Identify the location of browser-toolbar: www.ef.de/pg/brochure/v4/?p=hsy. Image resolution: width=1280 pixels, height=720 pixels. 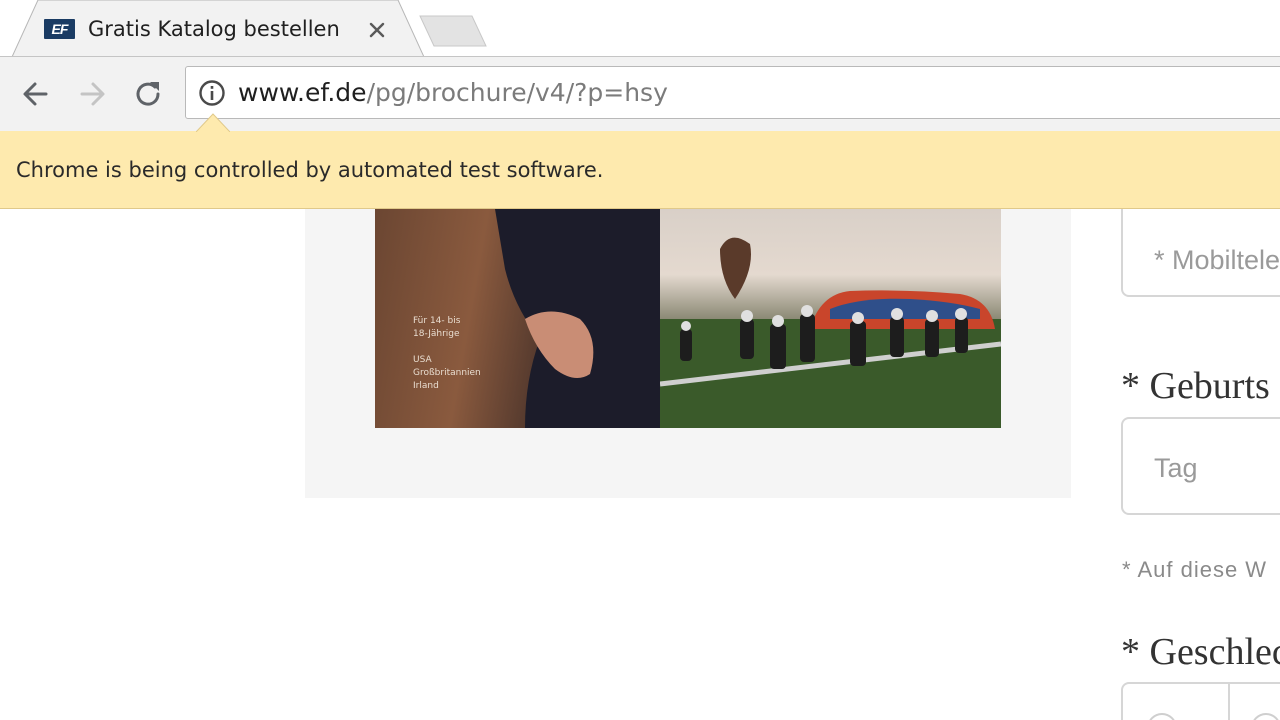
(640, 94).